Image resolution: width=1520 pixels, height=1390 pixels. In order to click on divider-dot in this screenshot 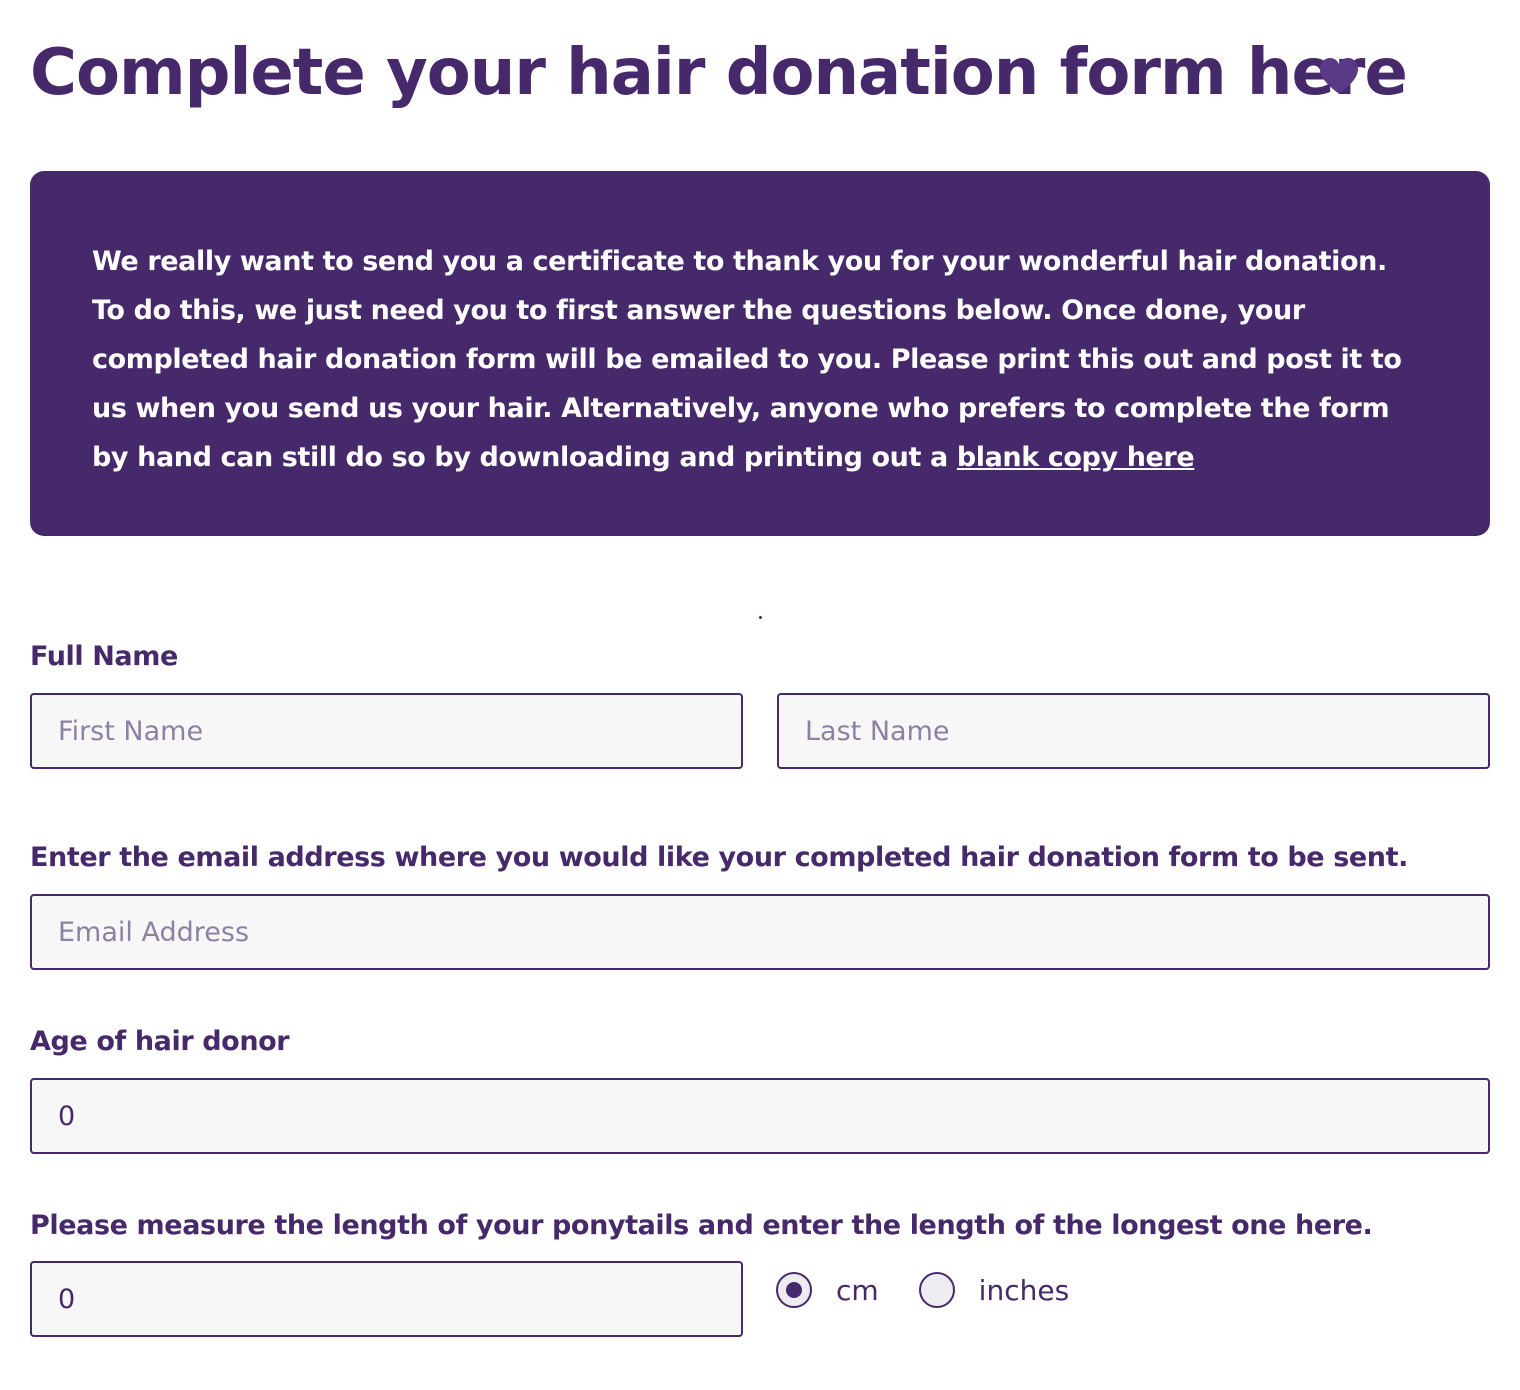, I will do `click(760, 617)`.